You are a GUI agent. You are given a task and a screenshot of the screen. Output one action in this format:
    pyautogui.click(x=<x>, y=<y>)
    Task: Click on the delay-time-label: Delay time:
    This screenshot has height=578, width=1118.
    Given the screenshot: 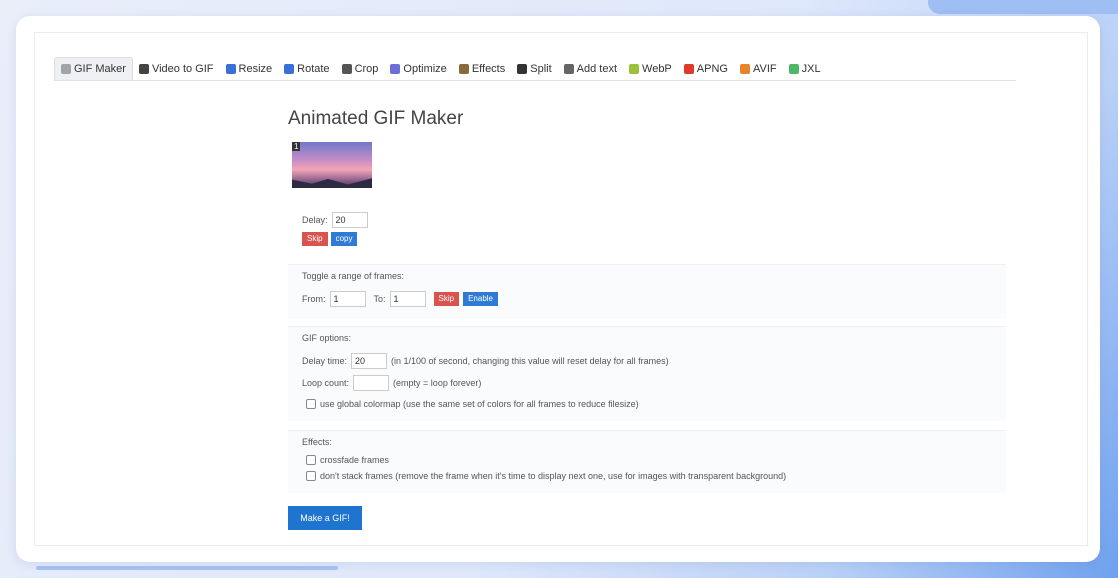 What is the action you would take?
    pyautogui.click(x=325, y=361)
    